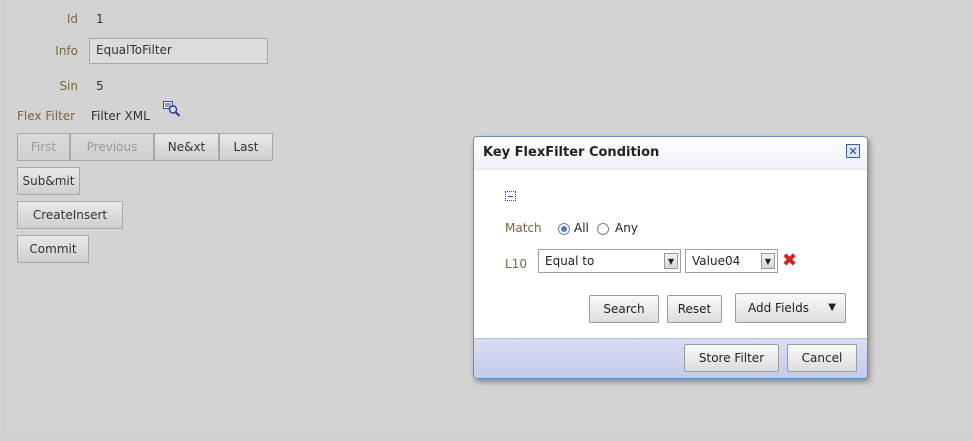 The image size is (973, 441). I want to click on value-value: Value04, so click(716, 261).